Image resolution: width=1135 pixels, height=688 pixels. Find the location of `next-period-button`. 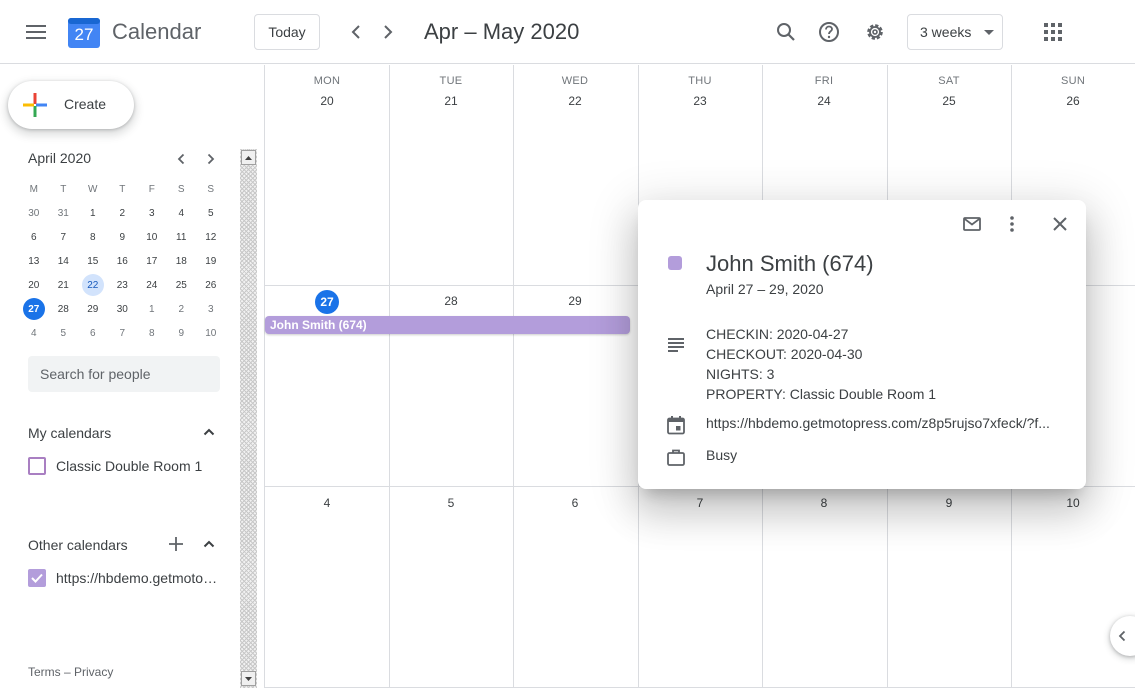

next-period-button is located at coordinates (388, 32).